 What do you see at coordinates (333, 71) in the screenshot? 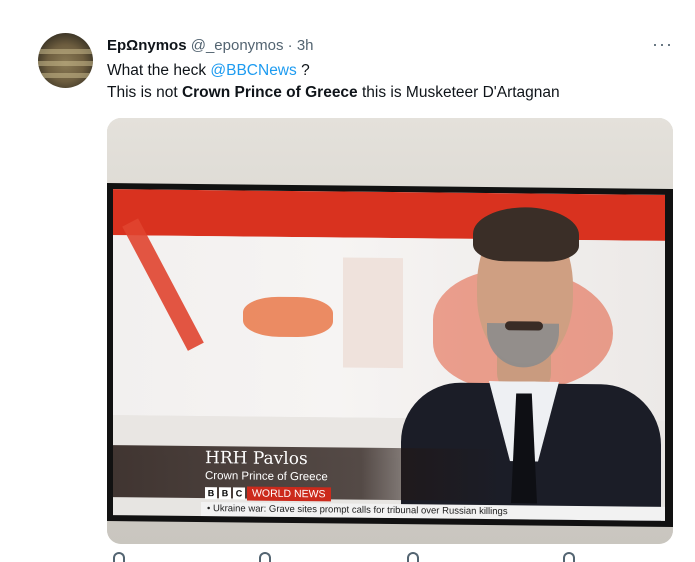
I see `tweet-line-1: What the heck @BBCNews ?` at bounding box center [333, 71].